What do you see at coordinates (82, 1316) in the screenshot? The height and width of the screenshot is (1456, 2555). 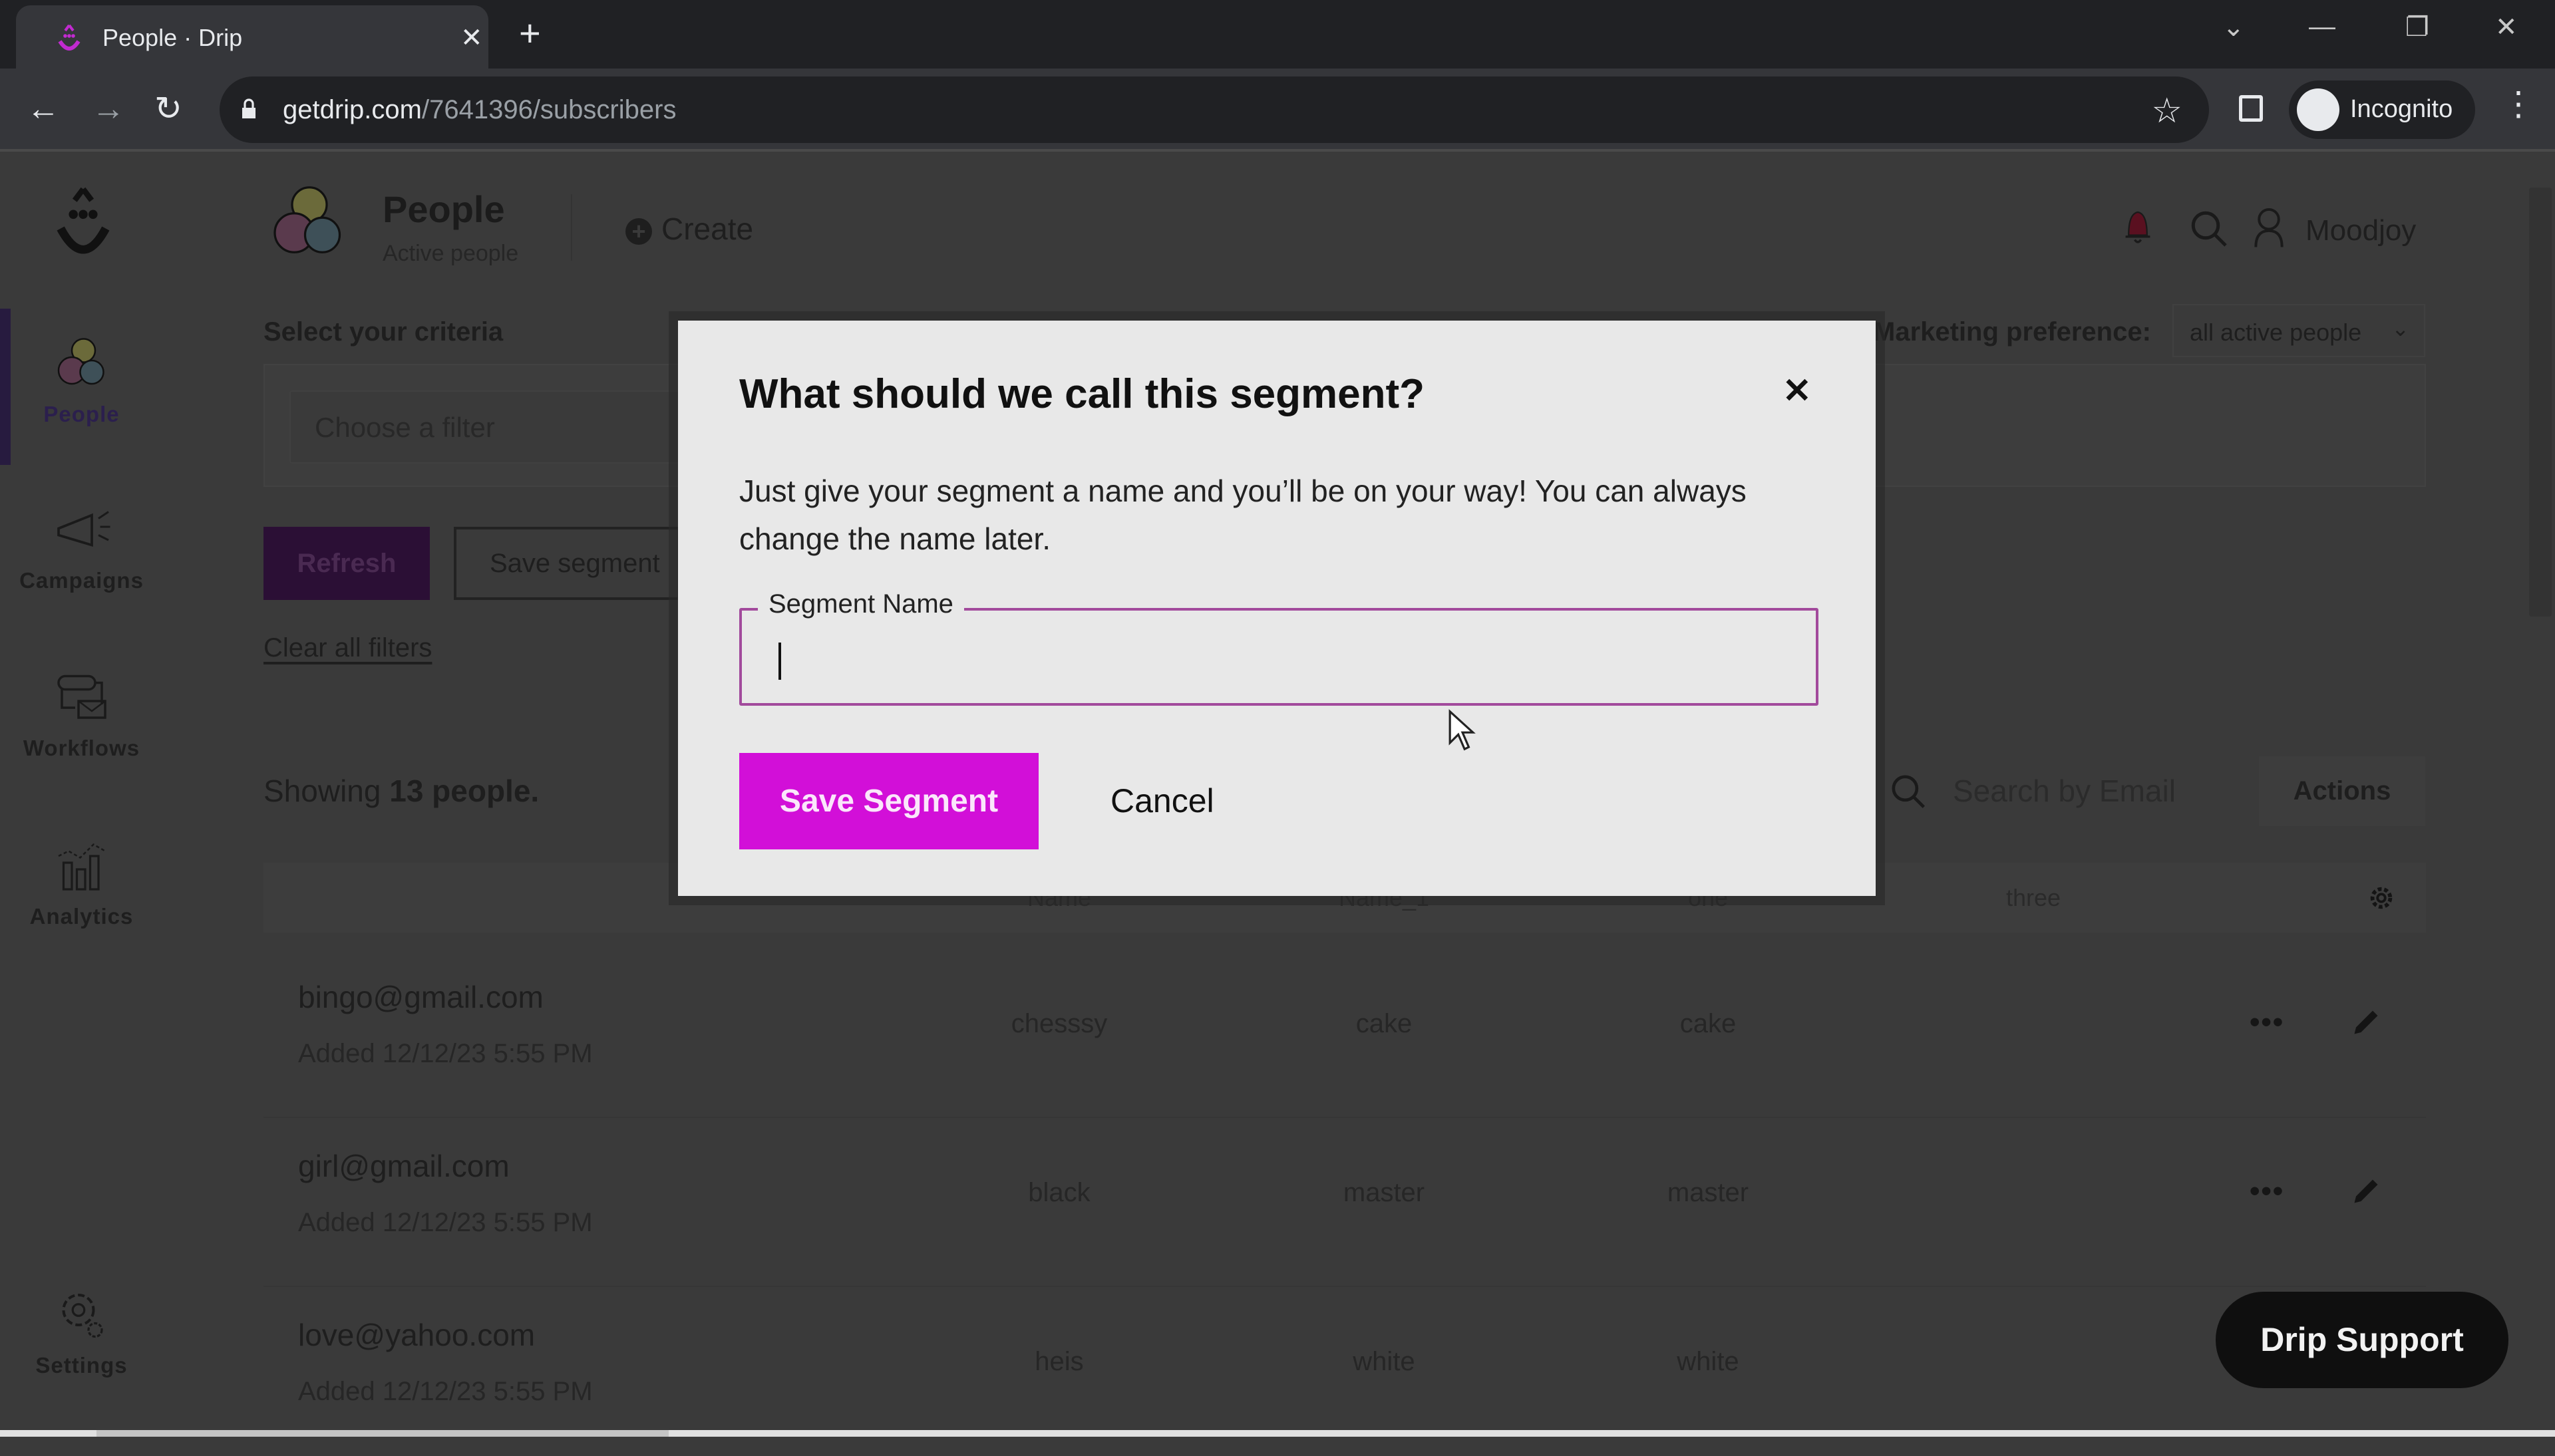 I see `settings-icon` at bounding box center [82, 1316].